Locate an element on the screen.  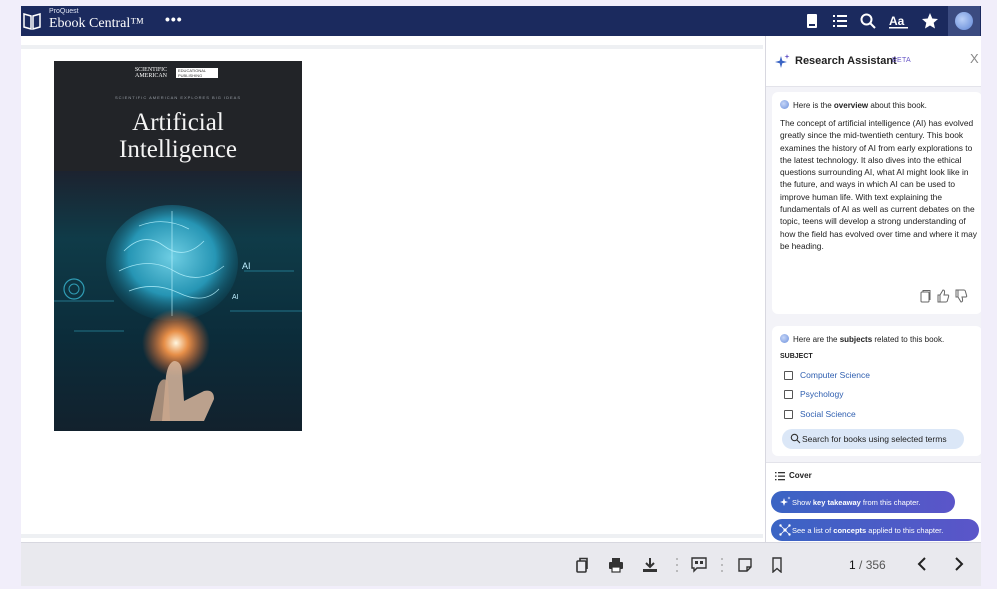
research-assistant-toggle is located at coordinates (964, 21).